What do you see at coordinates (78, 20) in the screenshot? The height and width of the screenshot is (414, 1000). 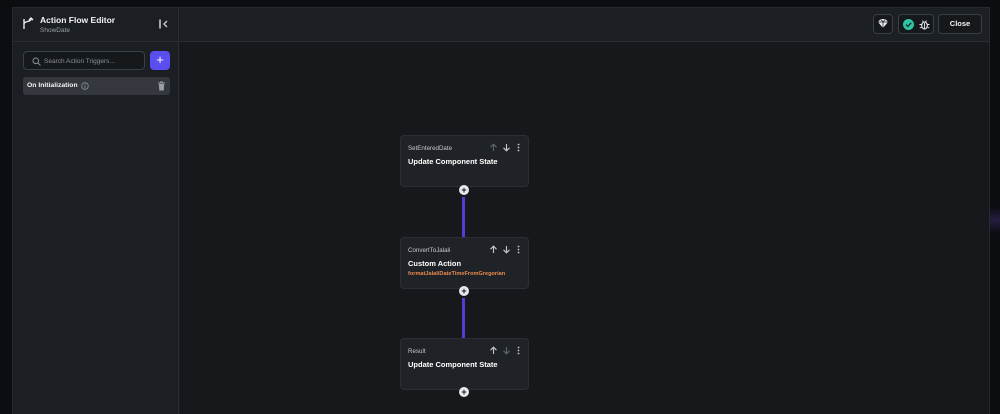 I see `editor-title: Action Flow Editor` at bounding box center [78, 20].